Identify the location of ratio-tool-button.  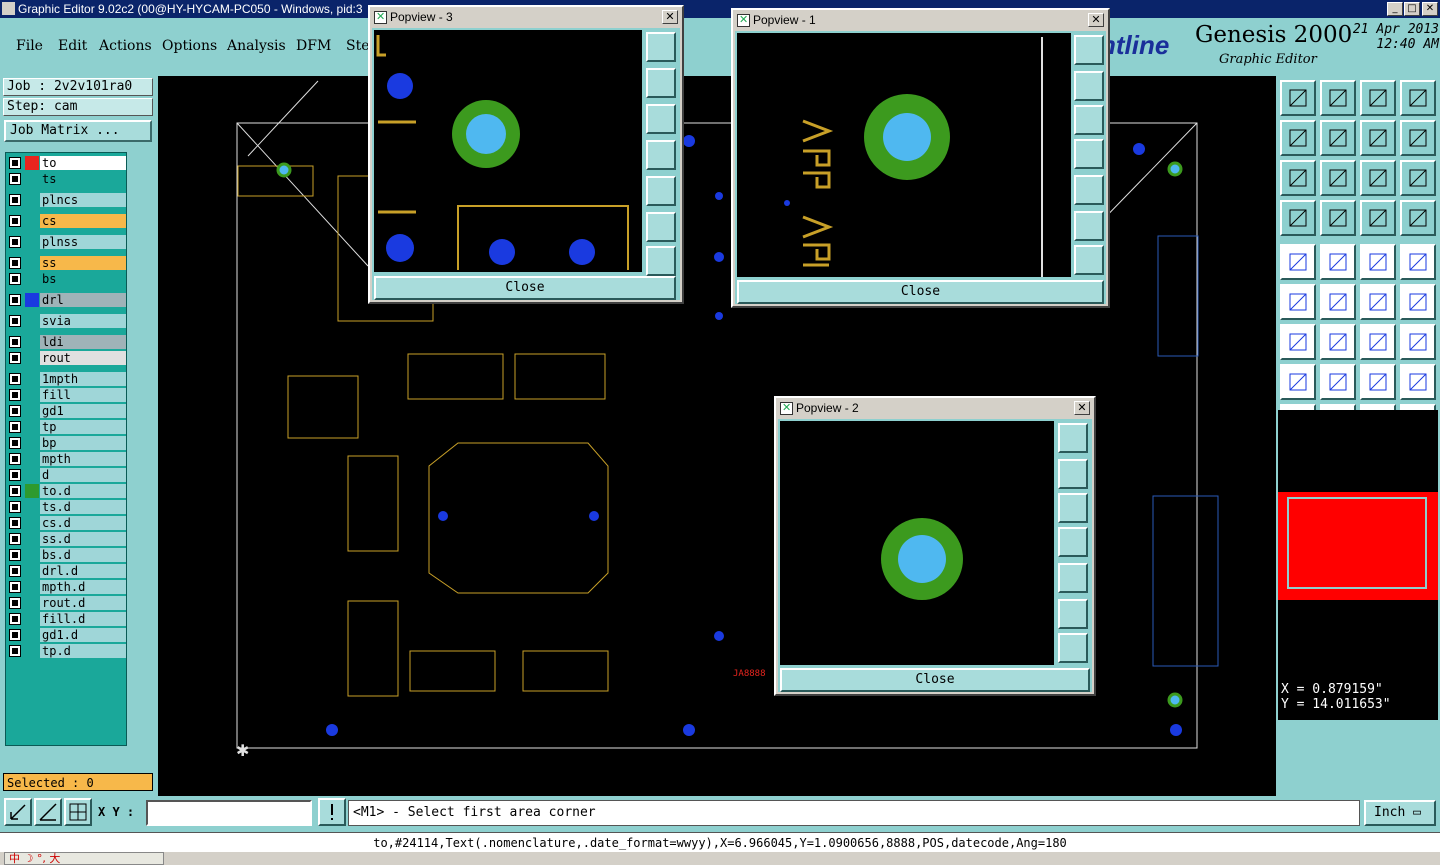
(1378, 178).